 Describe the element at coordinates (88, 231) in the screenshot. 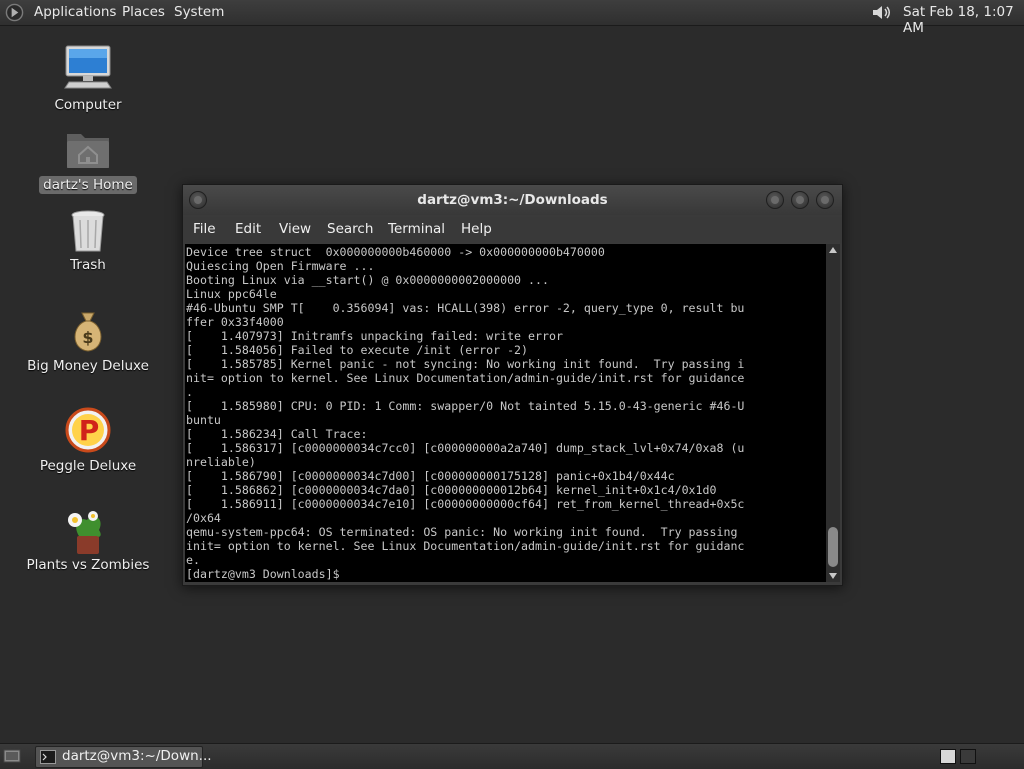

I see `trash-icon` at that location.